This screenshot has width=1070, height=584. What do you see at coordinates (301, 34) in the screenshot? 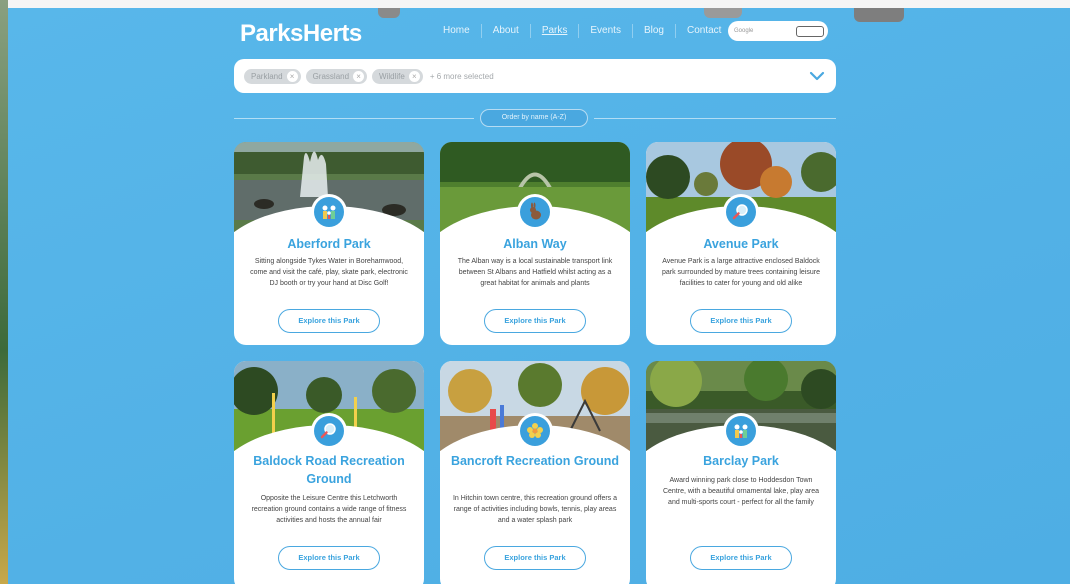
I see `site-logo: ParksHerts` at bounding box center [301, 34].